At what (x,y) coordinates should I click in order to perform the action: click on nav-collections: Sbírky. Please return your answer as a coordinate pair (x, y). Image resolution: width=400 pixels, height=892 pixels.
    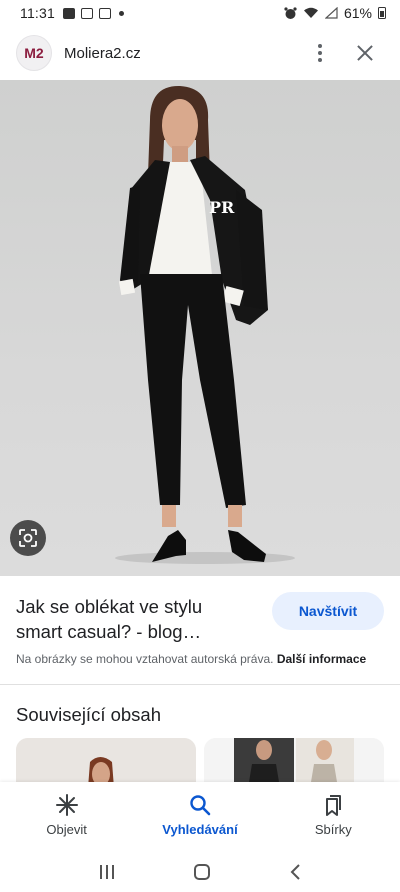
    Looking at the image, I should click on (333, 817).